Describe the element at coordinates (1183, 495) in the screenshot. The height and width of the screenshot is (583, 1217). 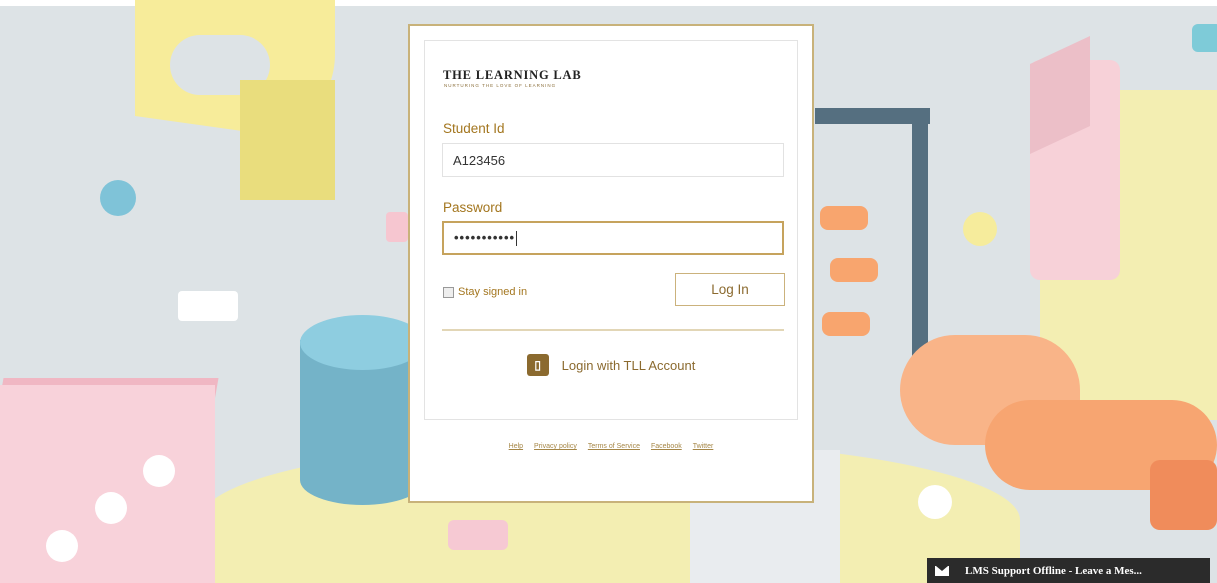
I see `orange-number-end` at that location.